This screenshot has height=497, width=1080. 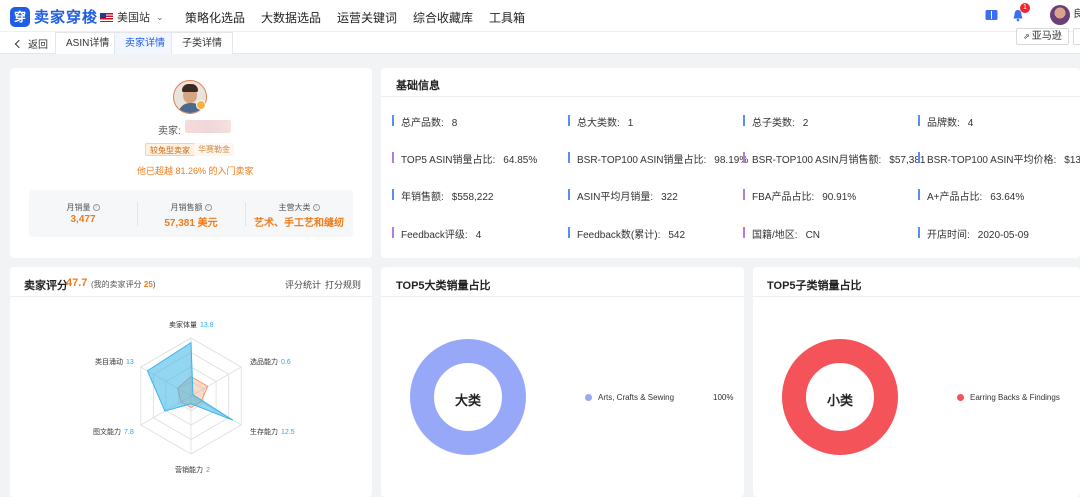 I want to click on tab-subcategory-detail: 子类详情, so click(x=202, y=43).